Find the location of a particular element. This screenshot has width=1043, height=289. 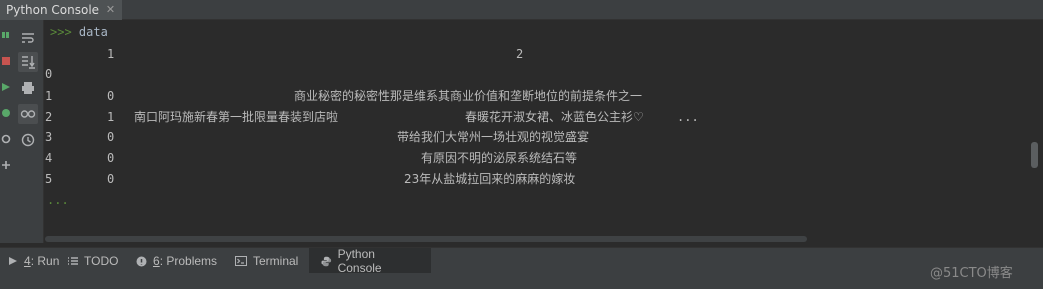

status-bar is located at coordinates (521, 281).